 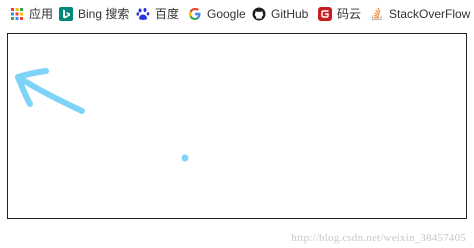 What do you see at coordinates (325, 14) in the screenshot?
I see `gitee-icon` at bounding box center [325, 14].